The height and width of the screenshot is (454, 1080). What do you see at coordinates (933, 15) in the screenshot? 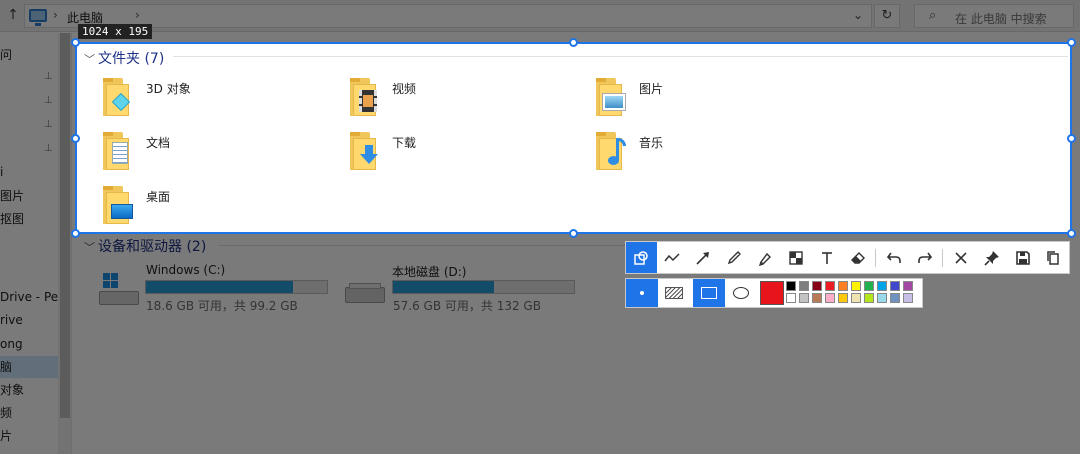
I see `search-icon: ⌕` at bounding box center [933, 15].